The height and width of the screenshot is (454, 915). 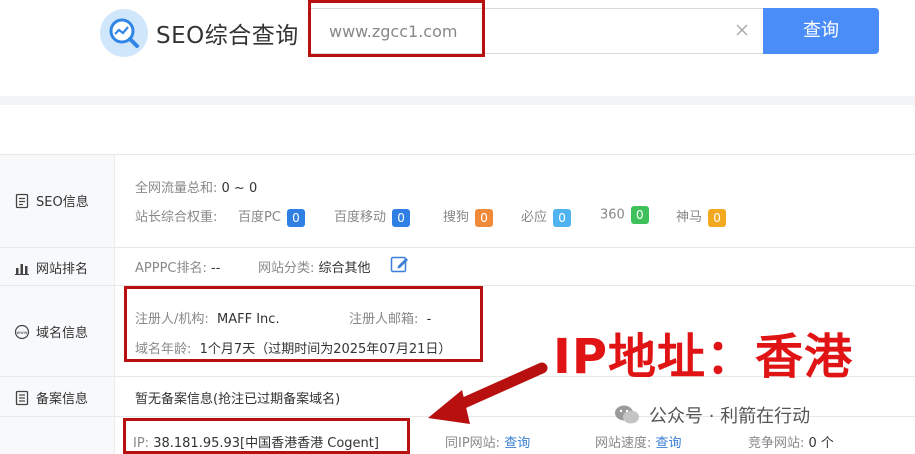 What do you see at coordinates (457, 100) in the screenshot?
I see `divider-band` at bounding box center [457, 100].